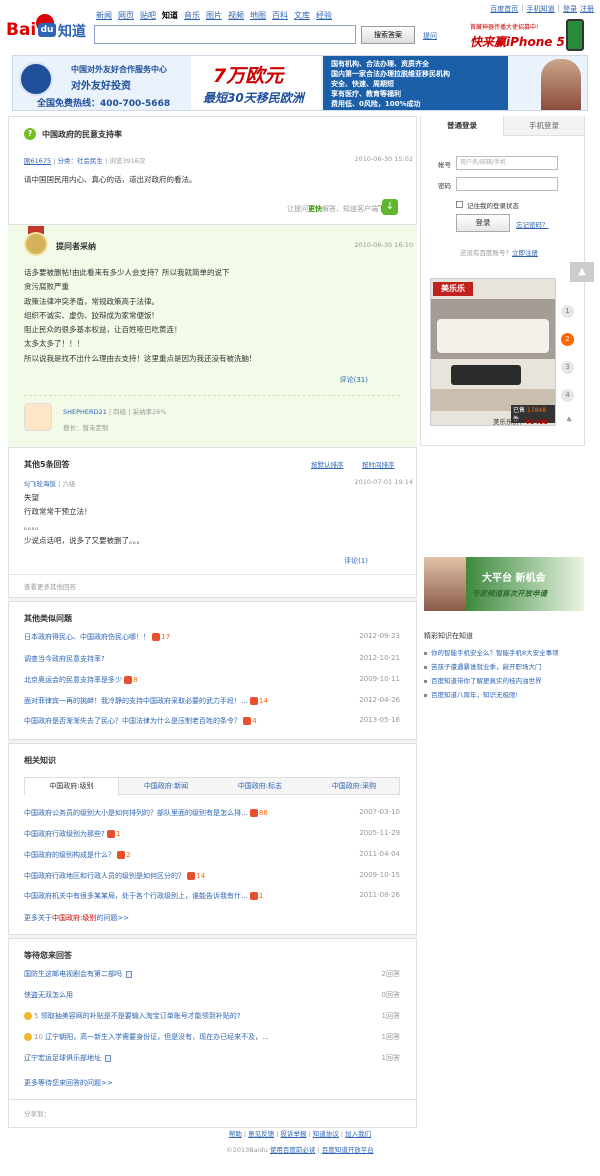  I want to click on best-answer-date: 2010-06-30 16:10, so click(383, 245).